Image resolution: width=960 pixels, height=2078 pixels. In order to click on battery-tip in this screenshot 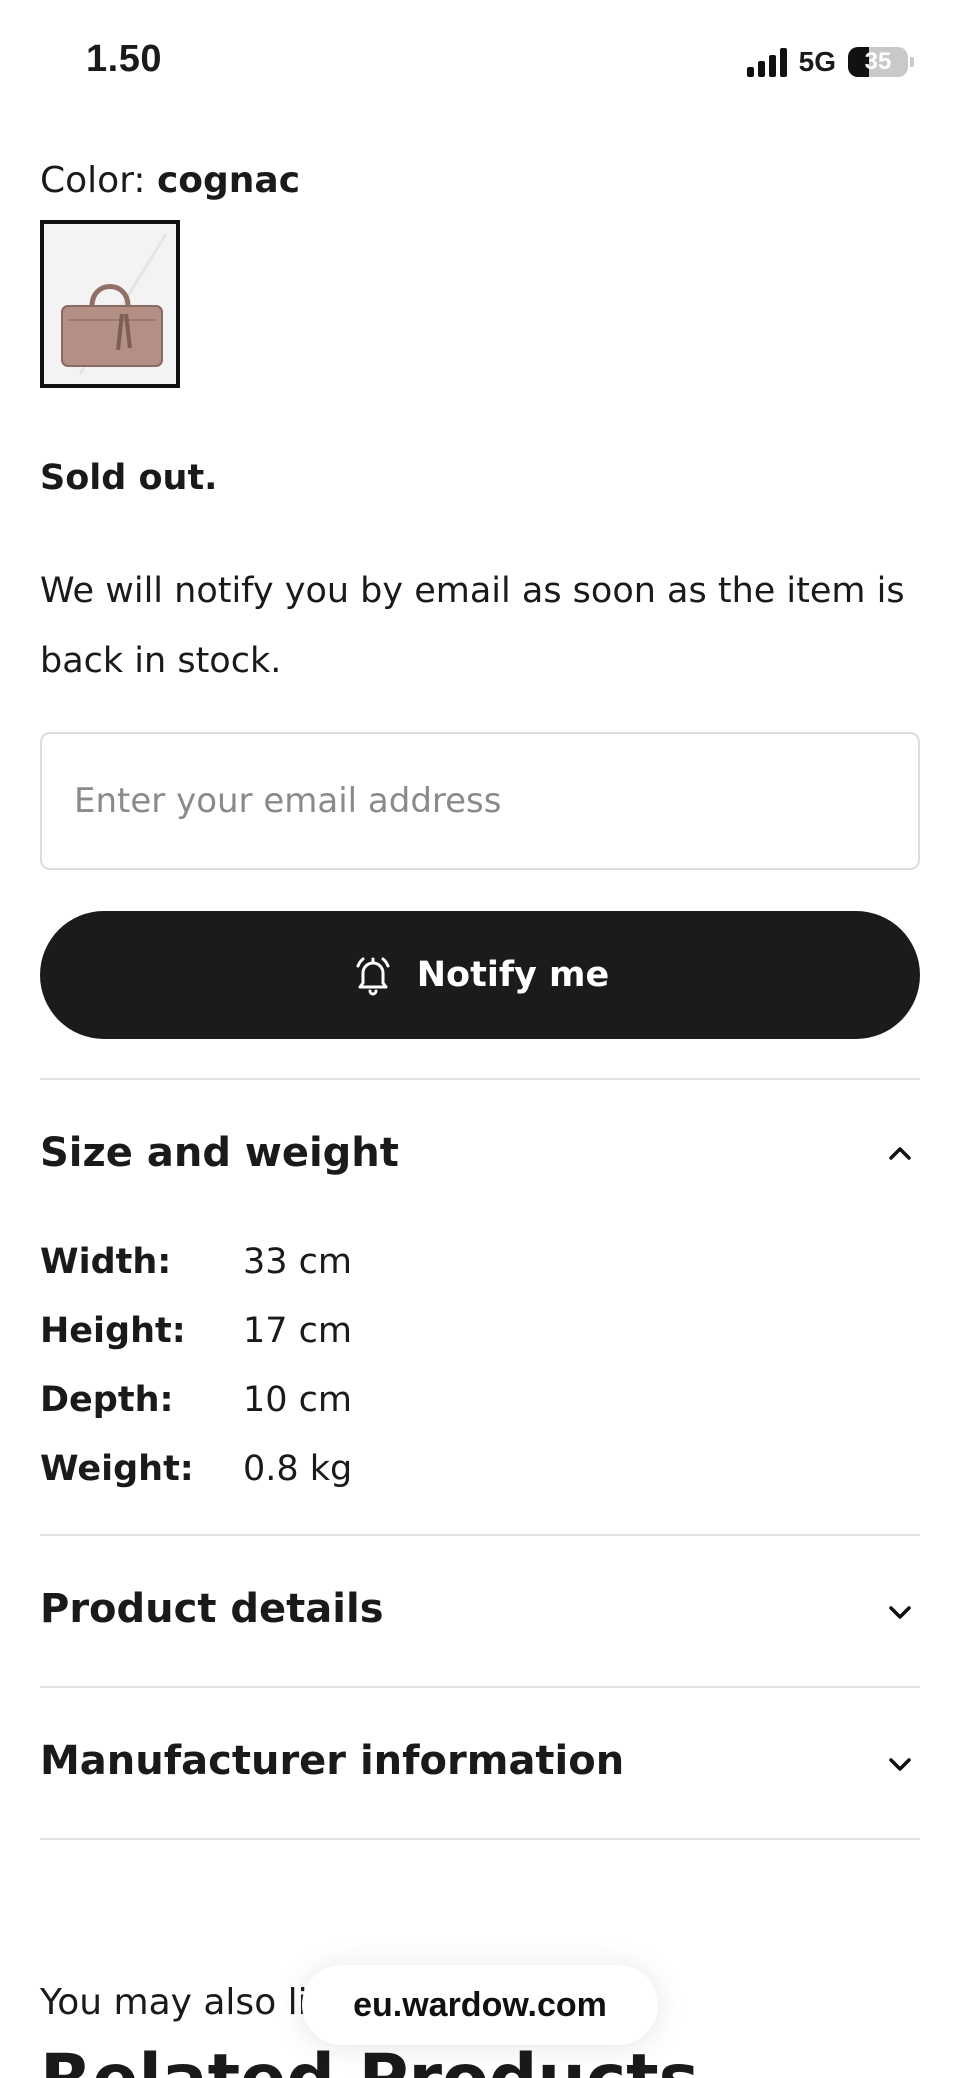, I will do `click(912, 62)`.